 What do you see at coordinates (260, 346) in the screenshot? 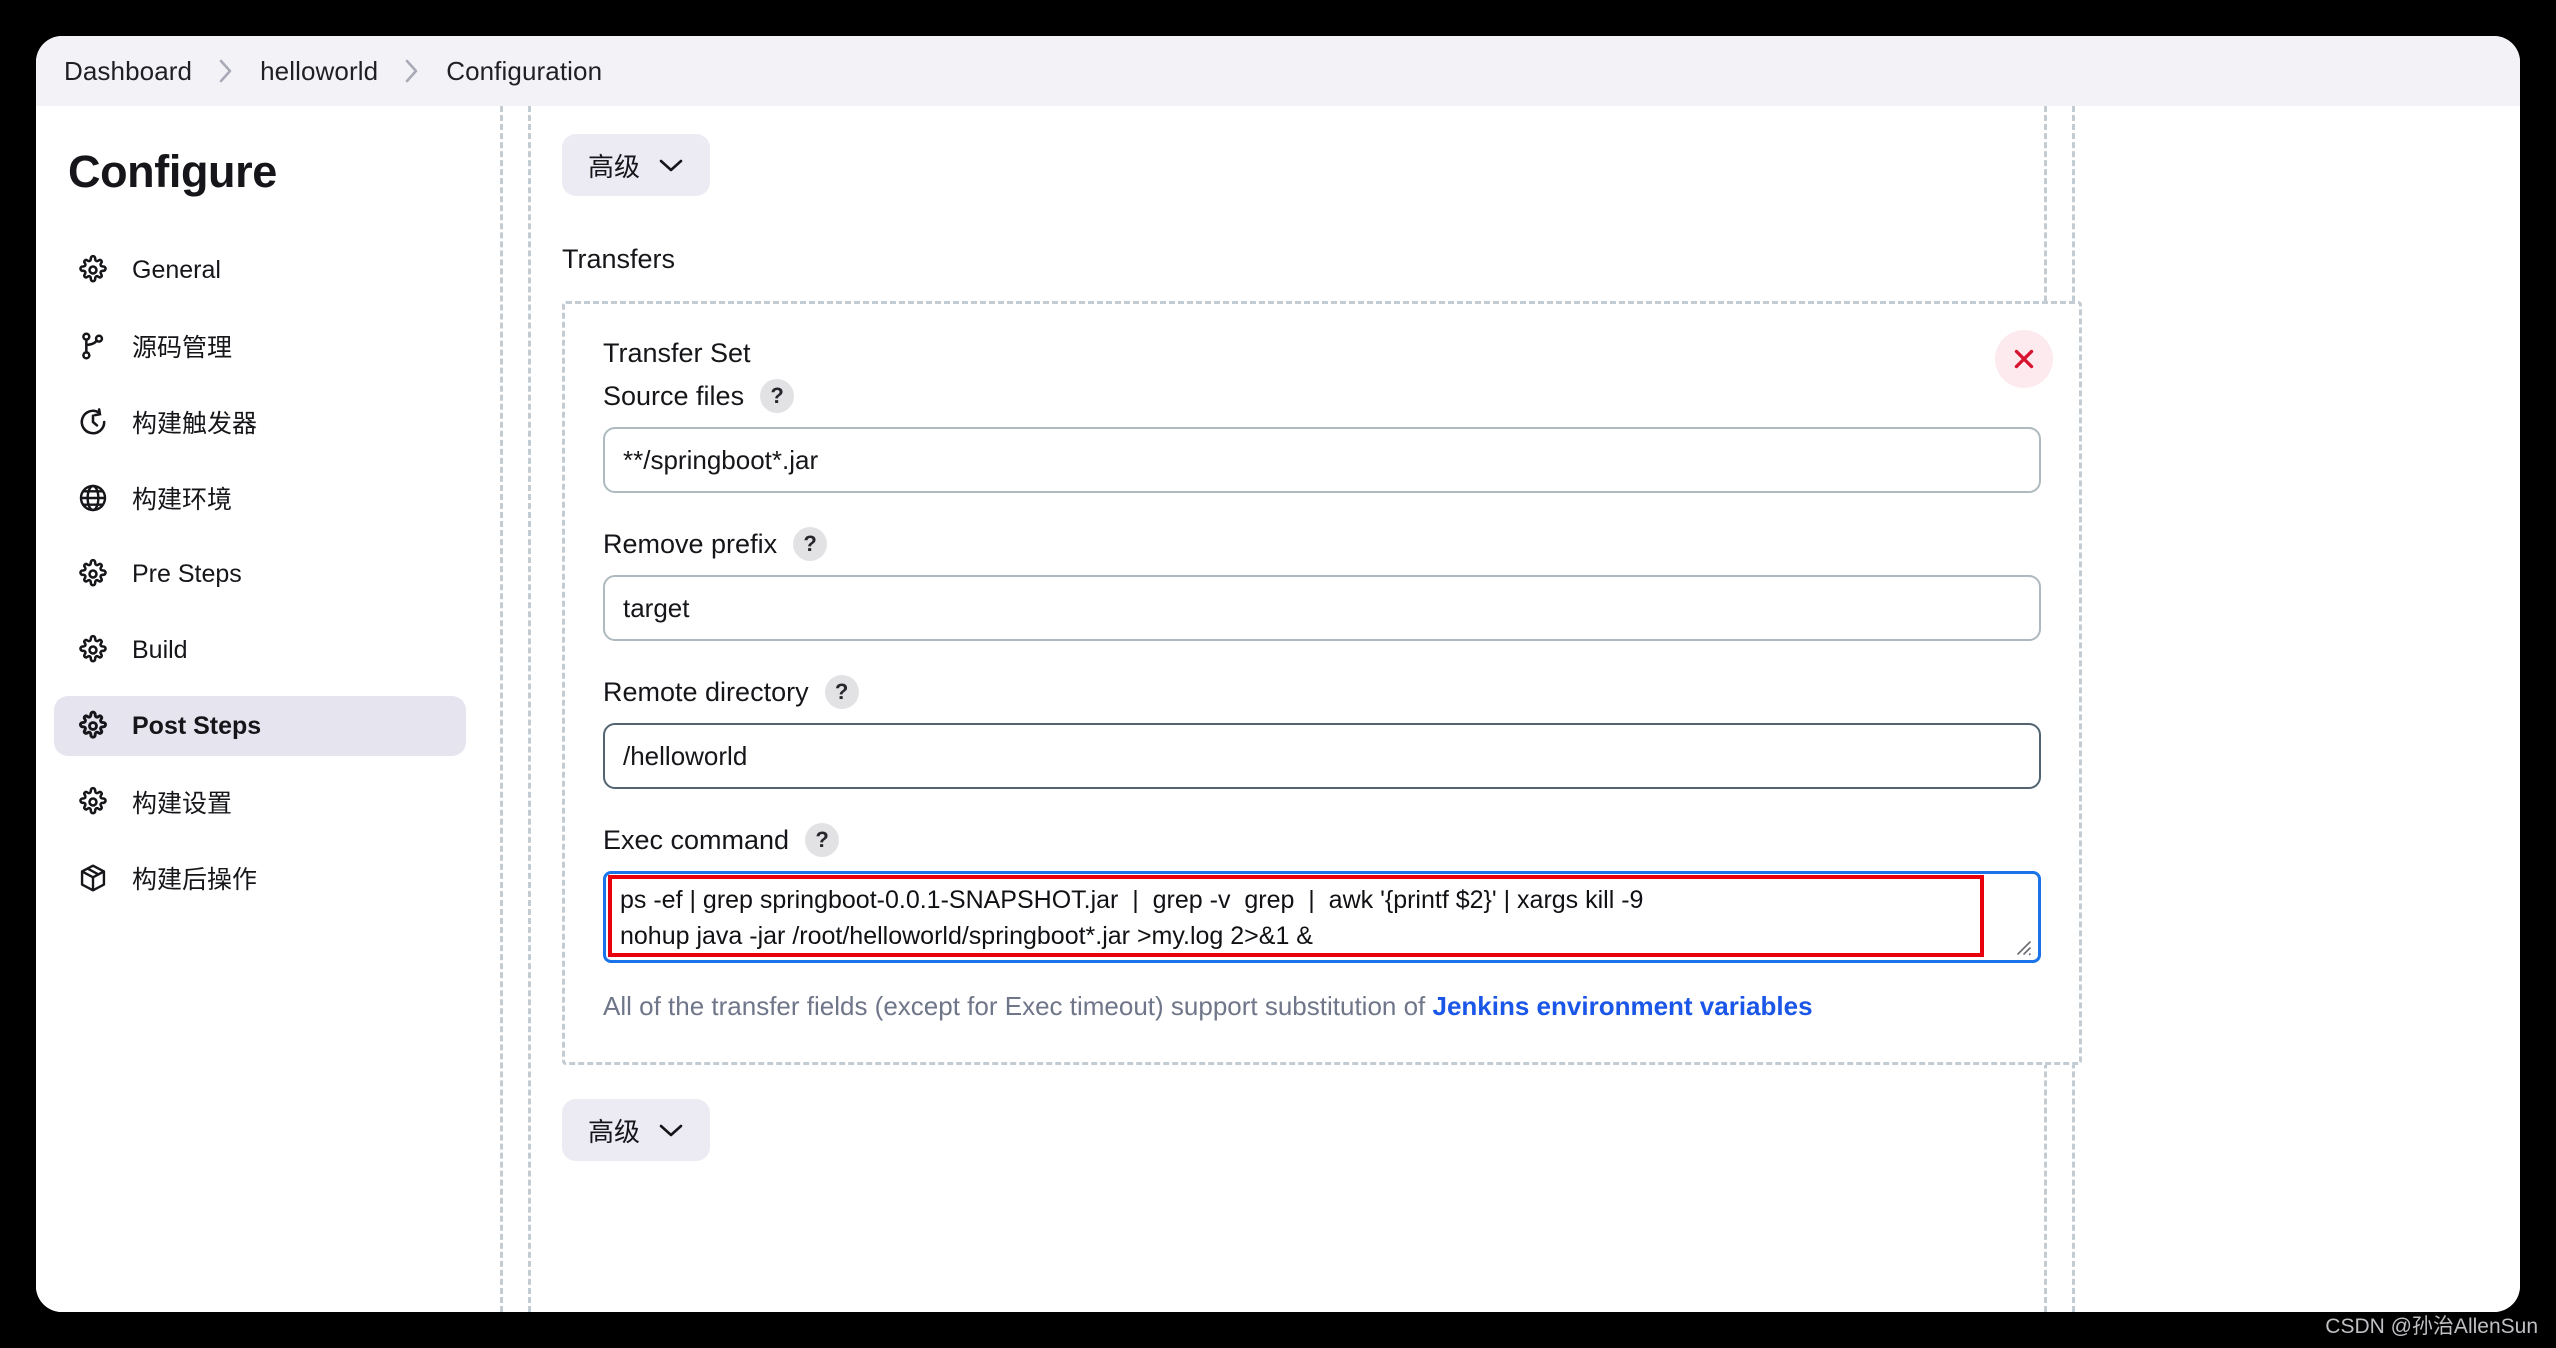
I see `sidebar-item-scm: 源码管理` at bounding box center [260, 346].